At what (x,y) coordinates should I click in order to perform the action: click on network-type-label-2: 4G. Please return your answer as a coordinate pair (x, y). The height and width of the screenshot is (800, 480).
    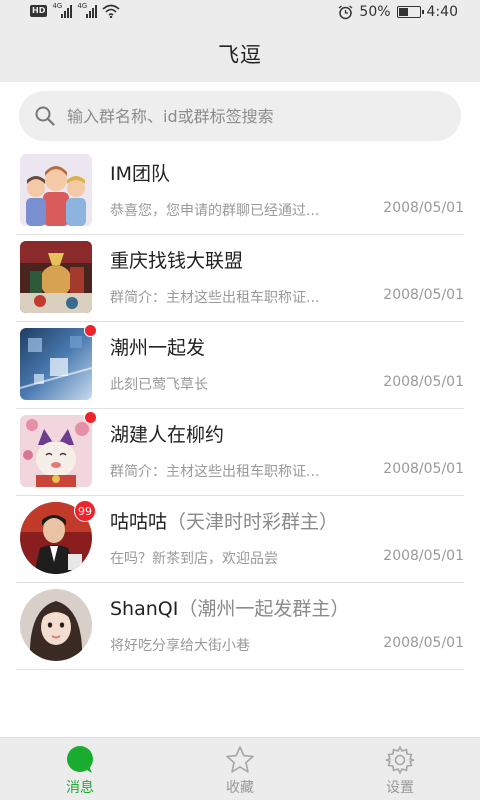
    Looking at the image, I should click on (82, 5).